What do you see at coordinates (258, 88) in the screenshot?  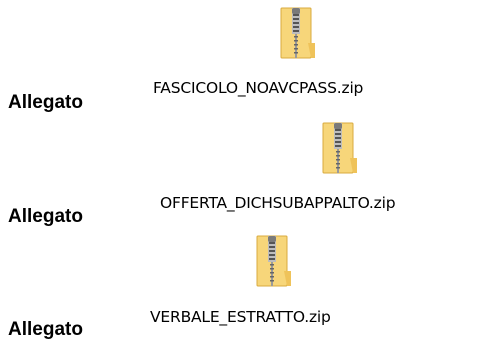 I see `attachment-file-name: FASCICOLO_NOAVCPASS.zip` at bounding box center [258, 88].